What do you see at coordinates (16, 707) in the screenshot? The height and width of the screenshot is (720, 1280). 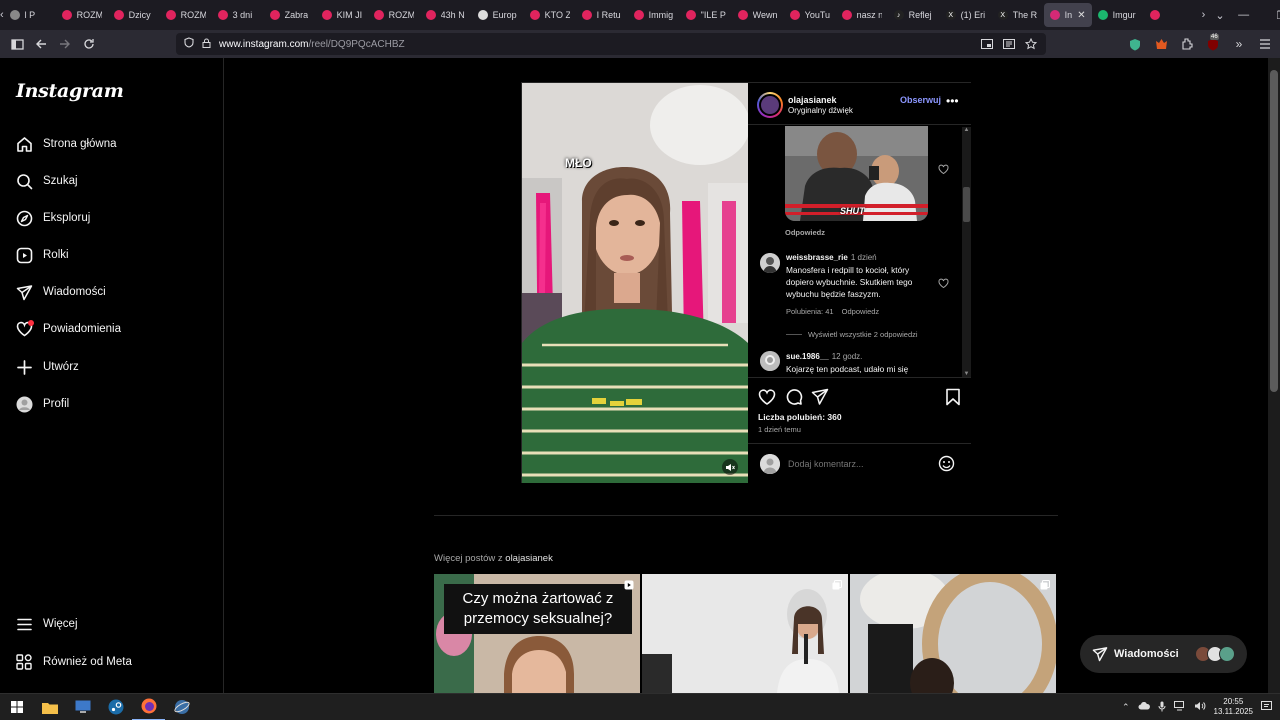 I see `windows-start-icon` at bounding box center [16, 707].